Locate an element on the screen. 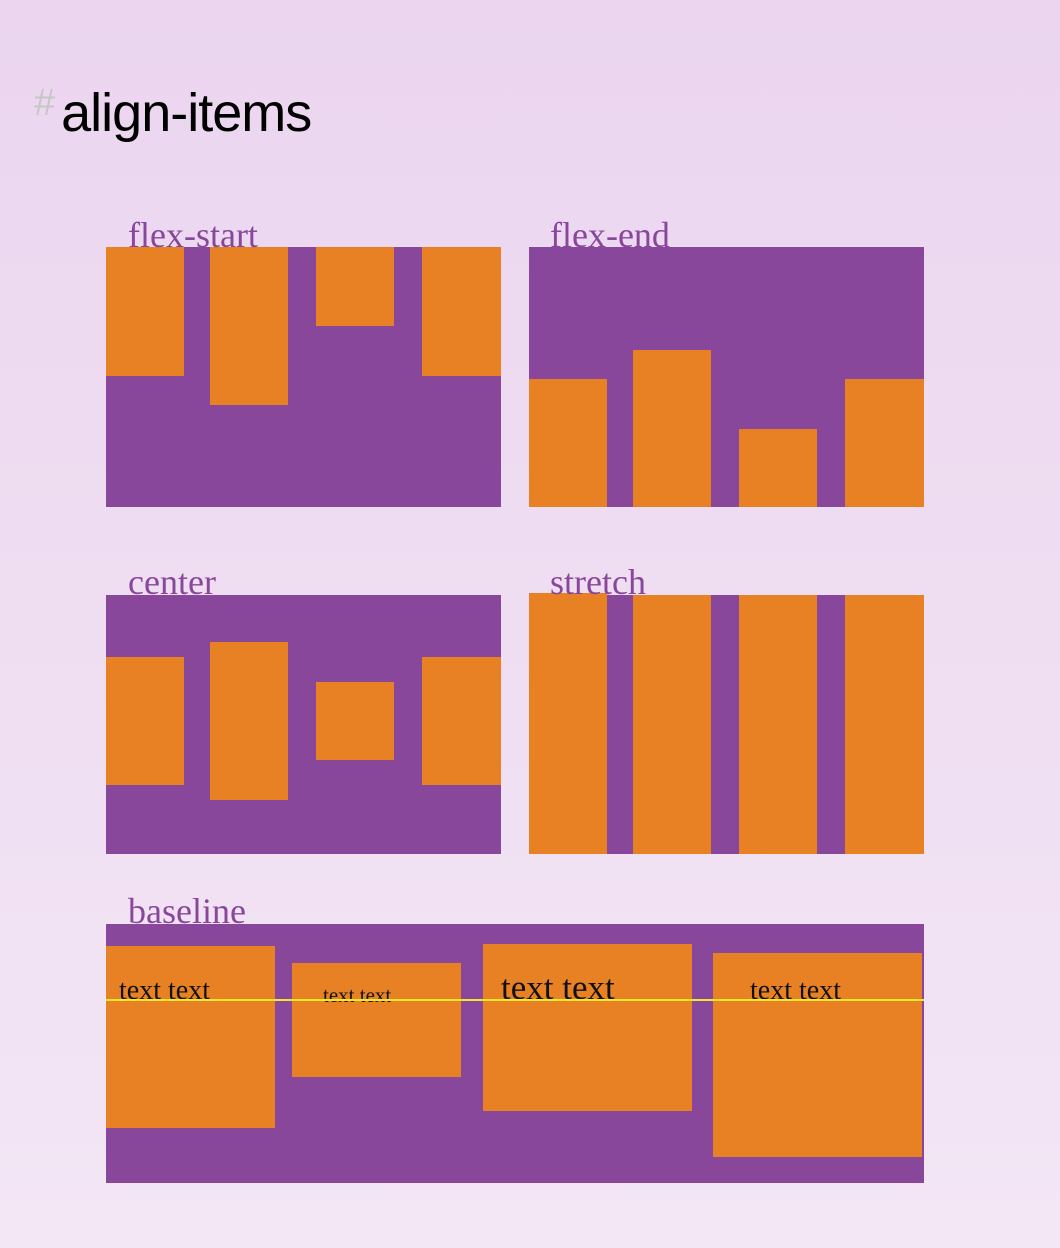  label-center: center is located at coordinates (172, 582).